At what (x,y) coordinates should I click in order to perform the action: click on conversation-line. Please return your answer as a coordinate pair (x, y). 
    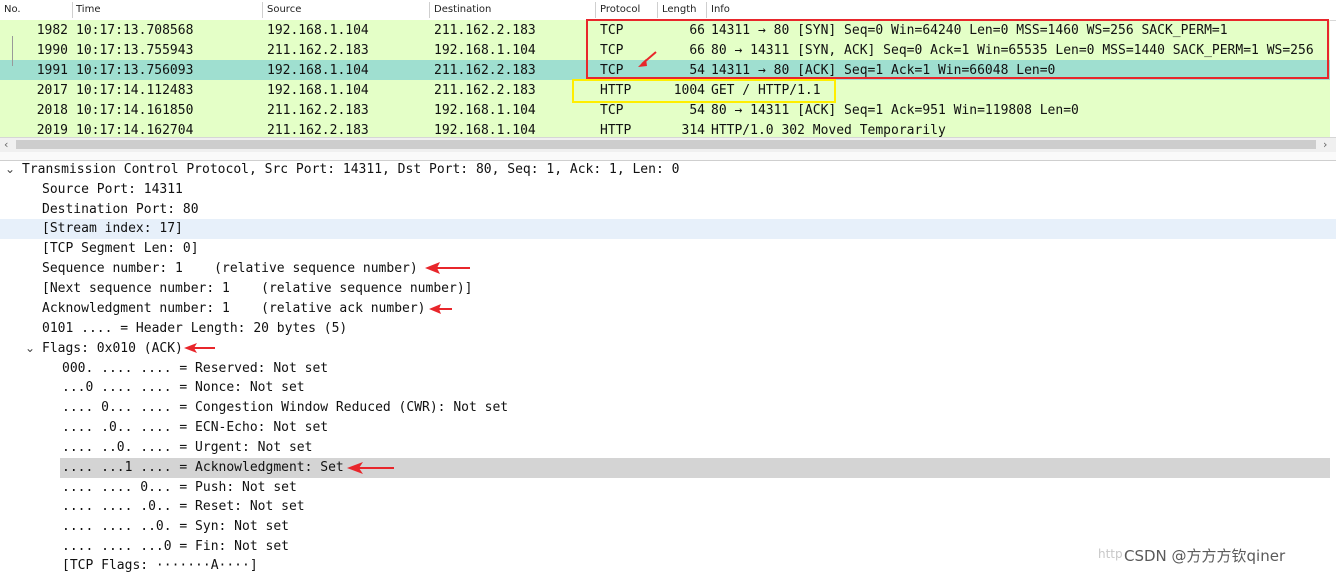
    Looking at the image, I should click on (12, 51).